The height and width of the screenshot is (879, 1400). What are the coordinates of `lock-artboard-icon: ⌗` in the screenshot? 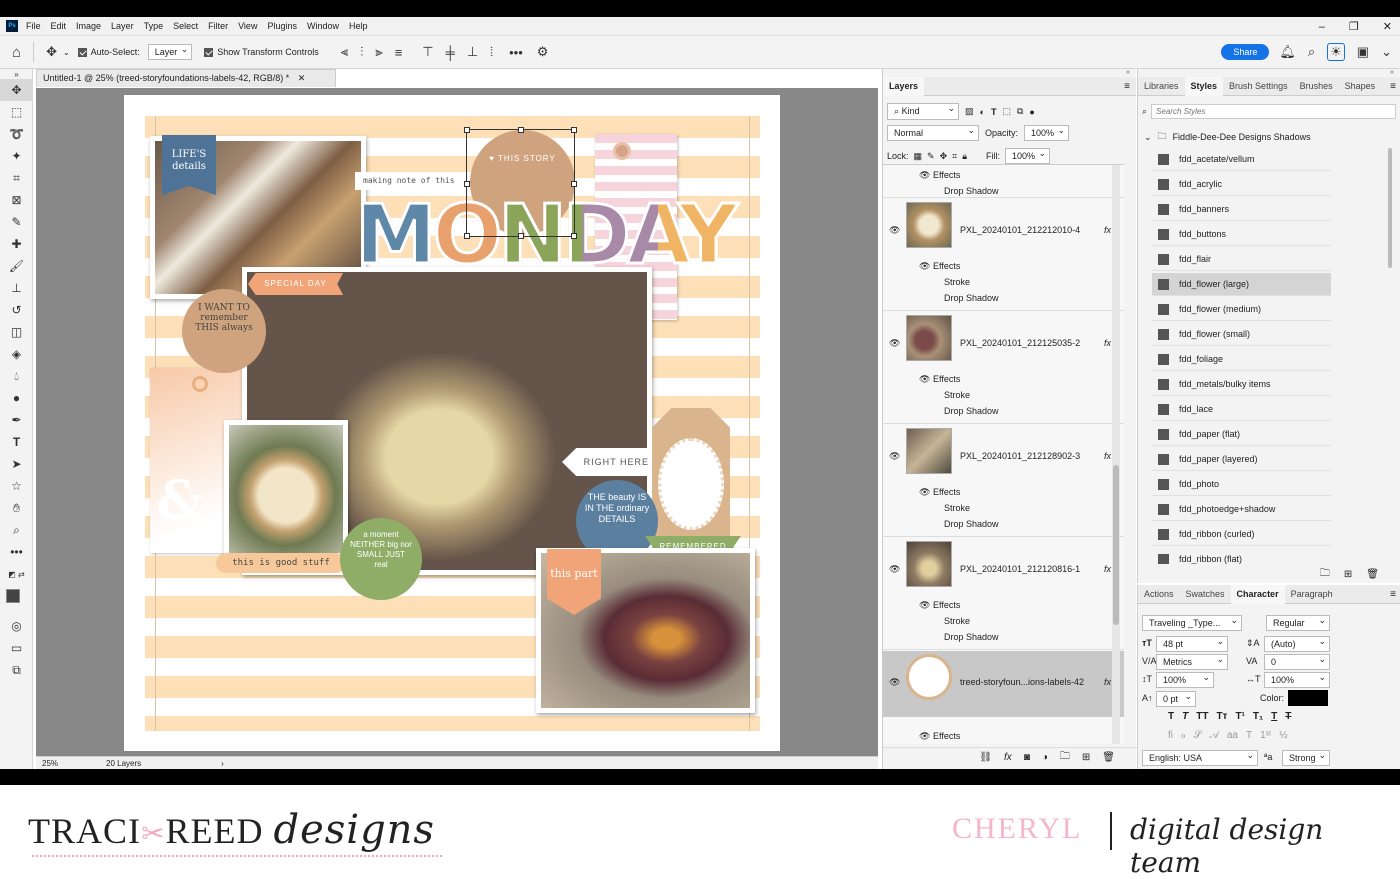 It's located at (954, 156).